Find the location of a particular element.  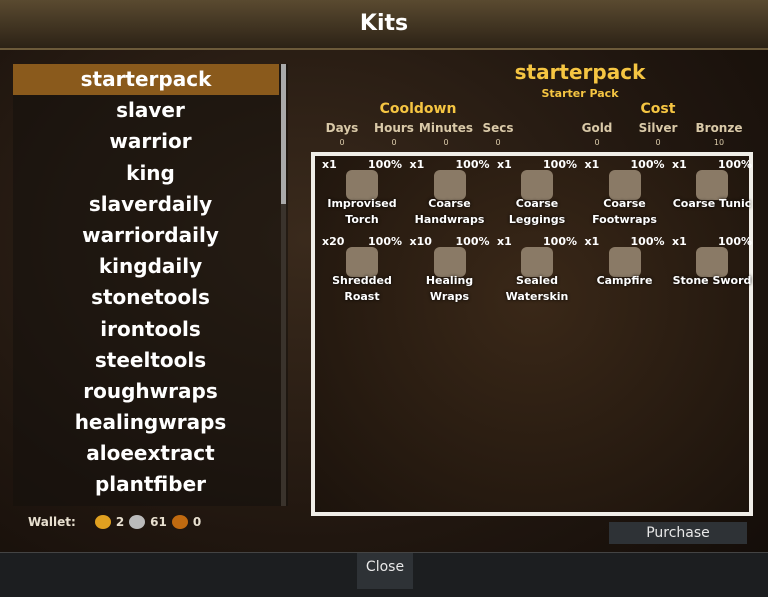

bronze-coin-icon is located at coordinates (179, 522).